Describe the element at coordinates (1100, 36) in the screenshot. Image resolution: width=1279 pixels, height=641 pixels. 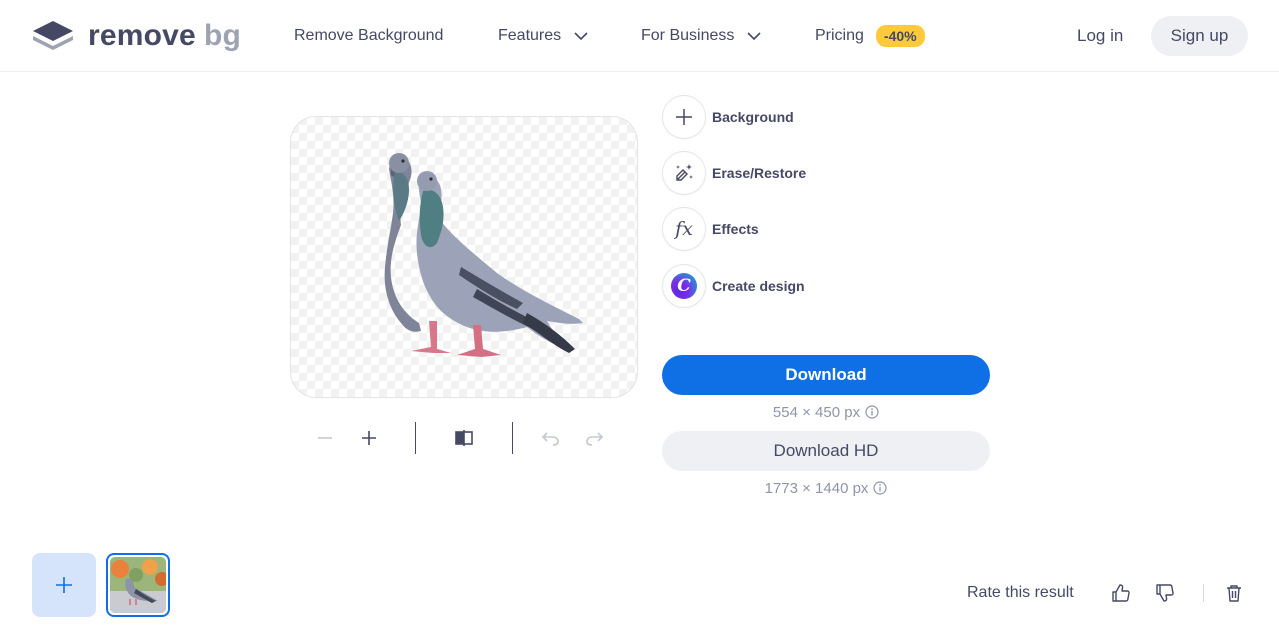
I see `login-link: Log in` at that location.